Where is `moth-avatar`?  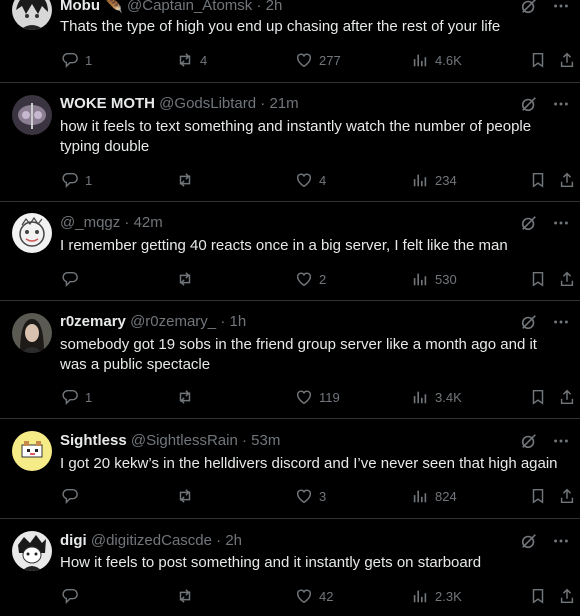
moth-avatar is located at coordinates (32, 115).